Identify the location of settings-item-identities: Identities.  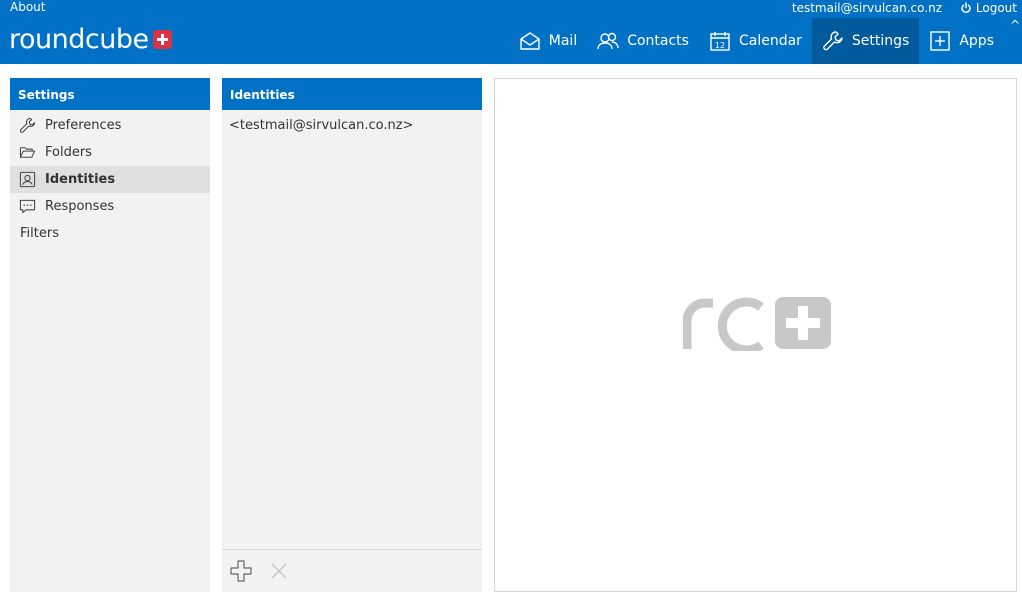
(110, 179).